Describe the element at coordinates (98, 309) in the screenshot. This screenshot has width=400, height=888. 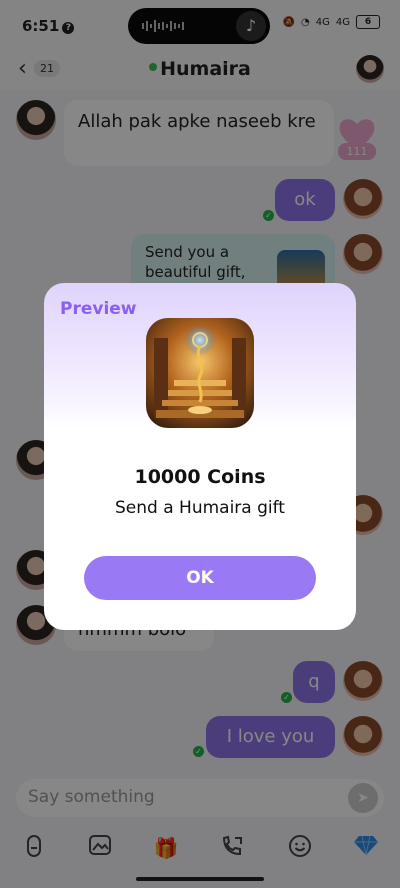
I see `dialog-title: Preview` at that location.